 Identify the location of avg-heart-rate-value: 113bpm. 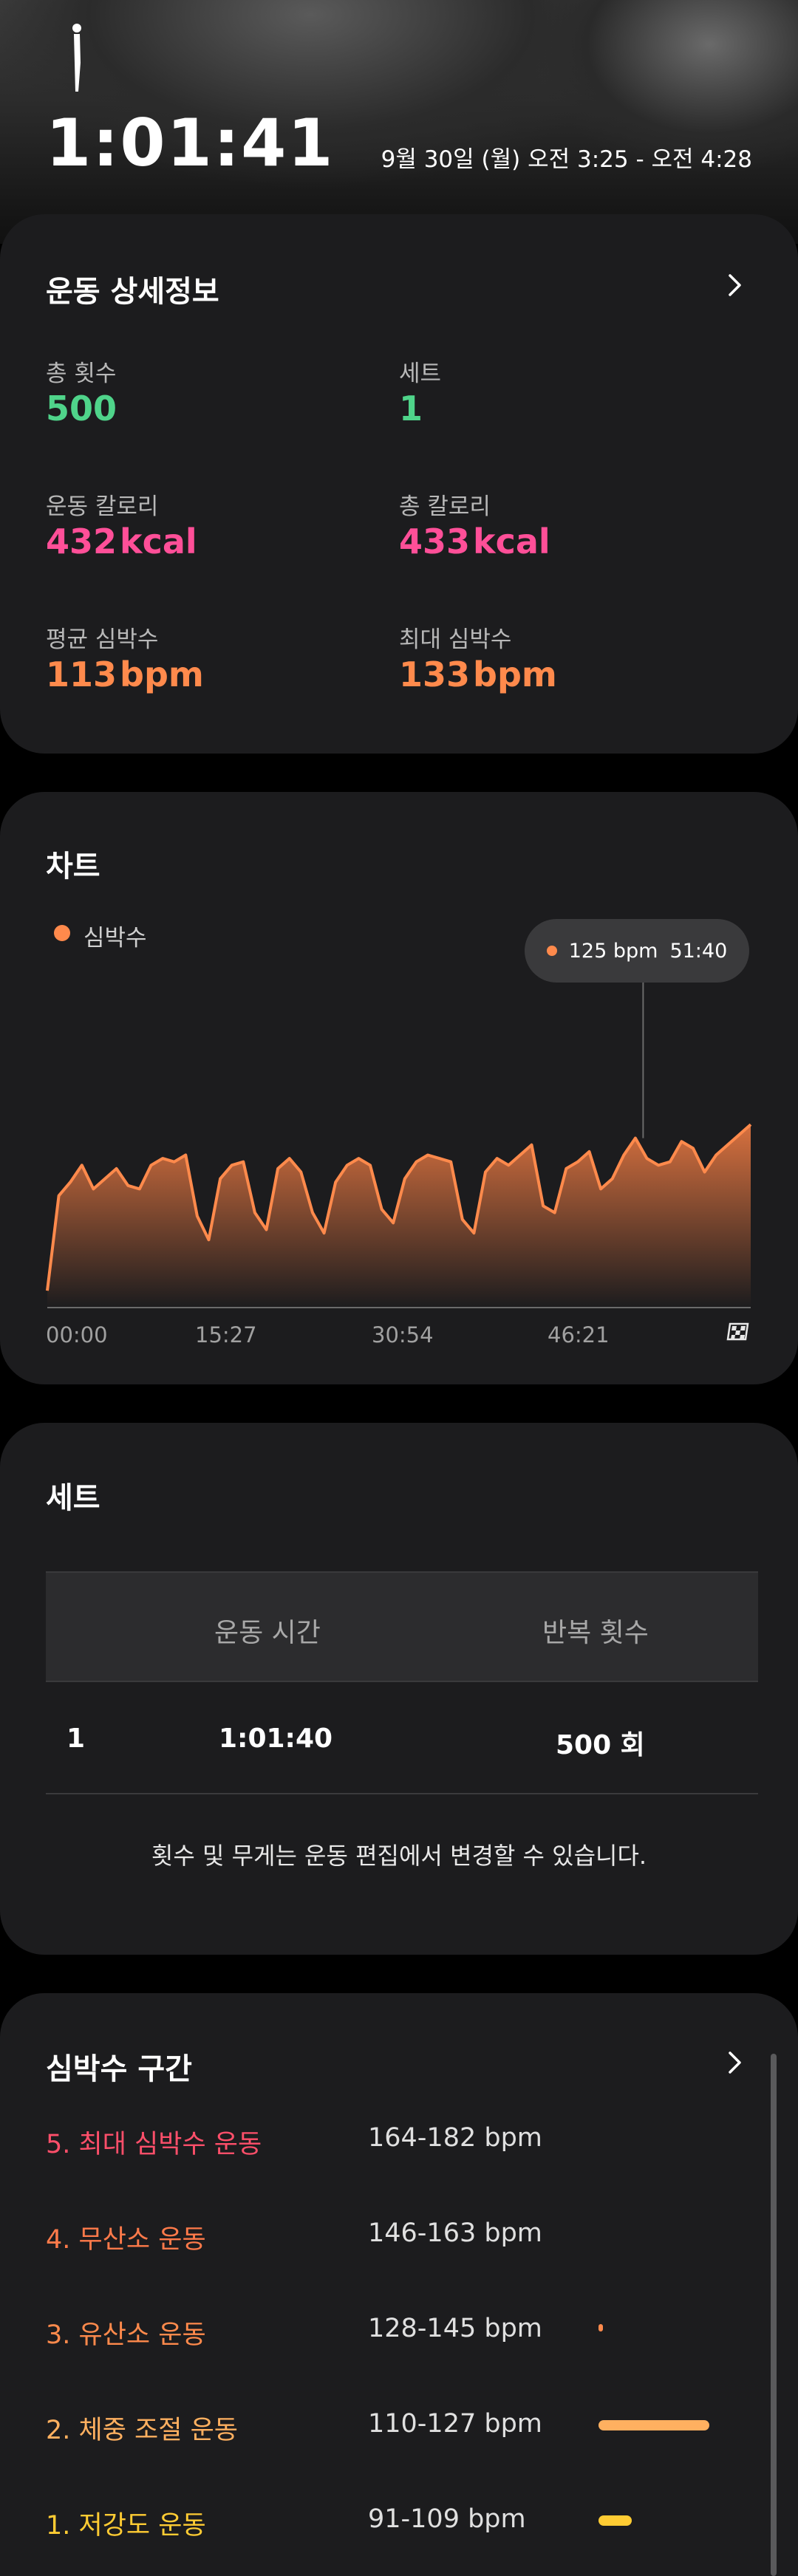
(125, 674).